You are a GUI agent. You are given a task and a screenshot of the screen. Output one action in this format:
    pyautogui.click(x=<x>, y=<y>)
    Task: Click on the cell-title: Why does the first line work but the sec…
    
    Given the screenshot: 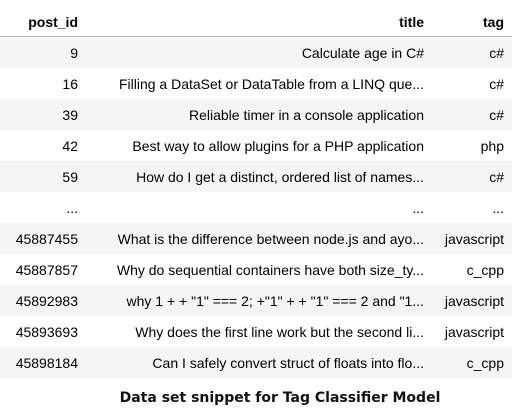 What is the action you would take?
    pyautogui.click(x=259, y=331)
    